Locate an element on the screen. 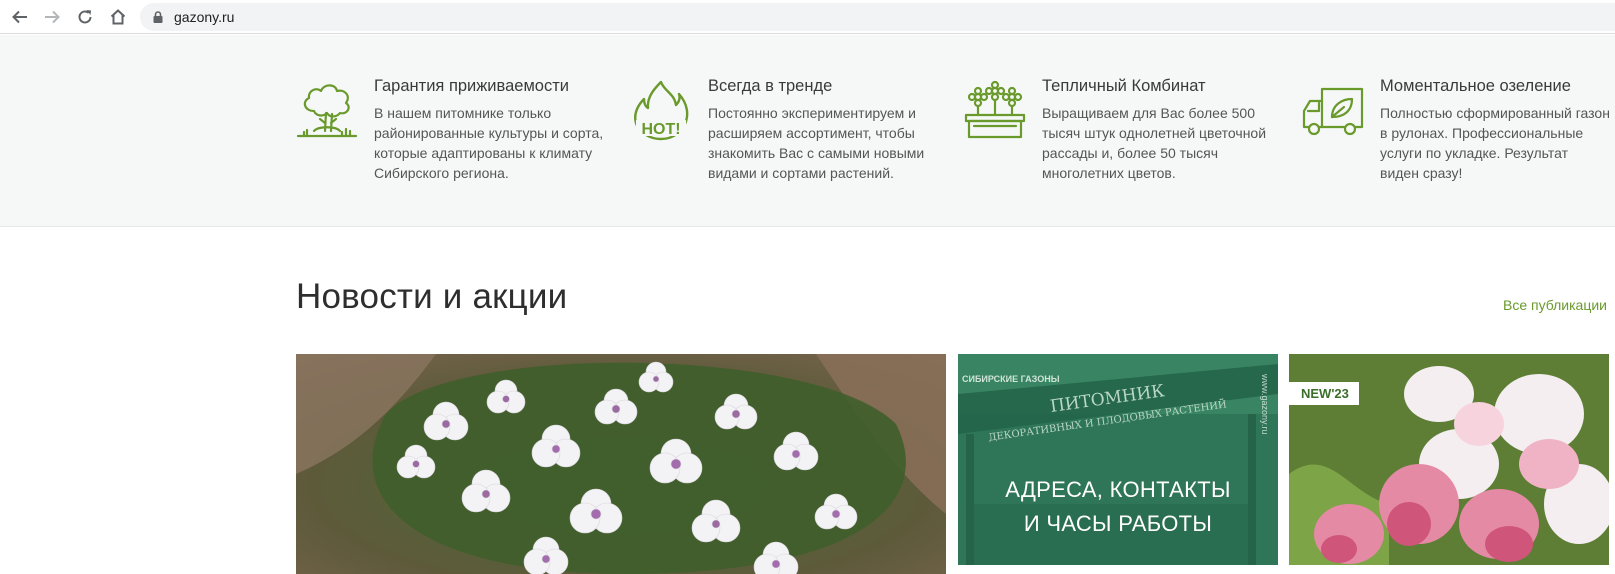 The width and height of the screenshot is (1615, 574). reload-icon is located at coordinates (85, 17).